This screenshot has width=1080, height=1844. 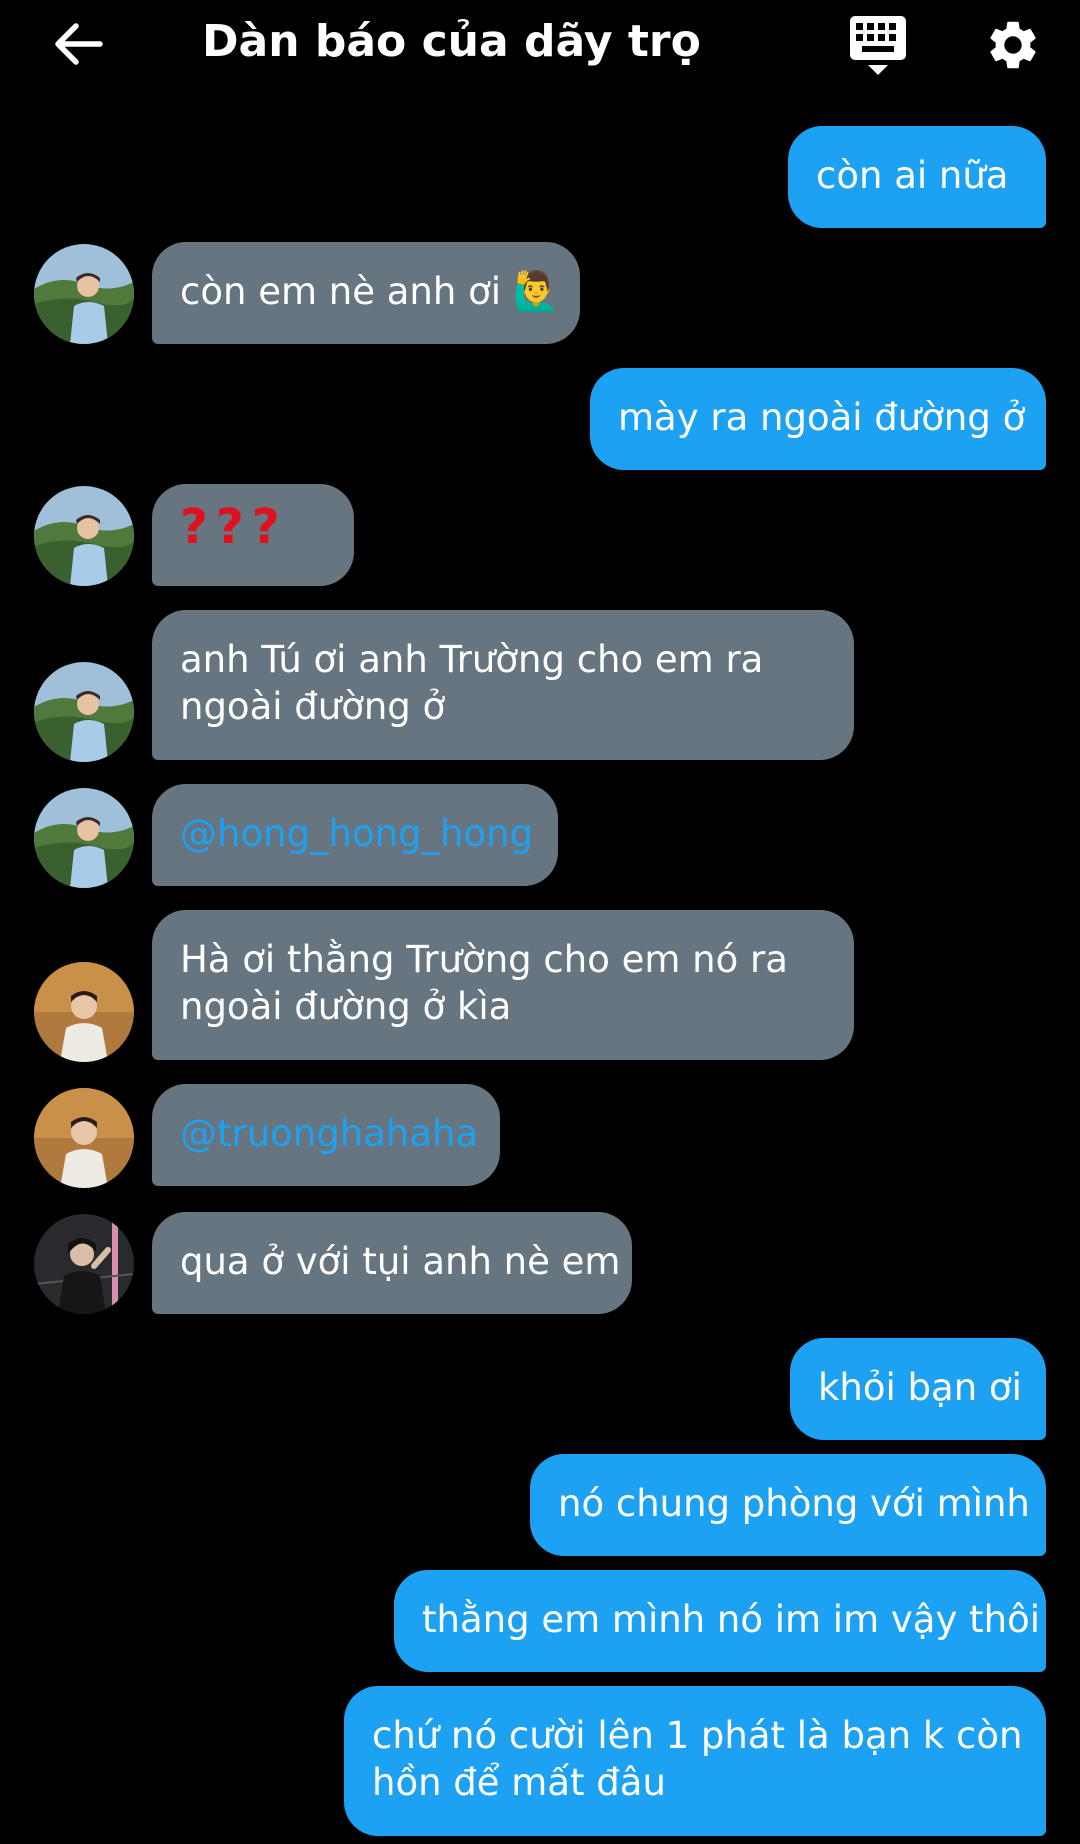 I want to click on outgoing-message: còn ai nữa, so click(x=917, y=177).